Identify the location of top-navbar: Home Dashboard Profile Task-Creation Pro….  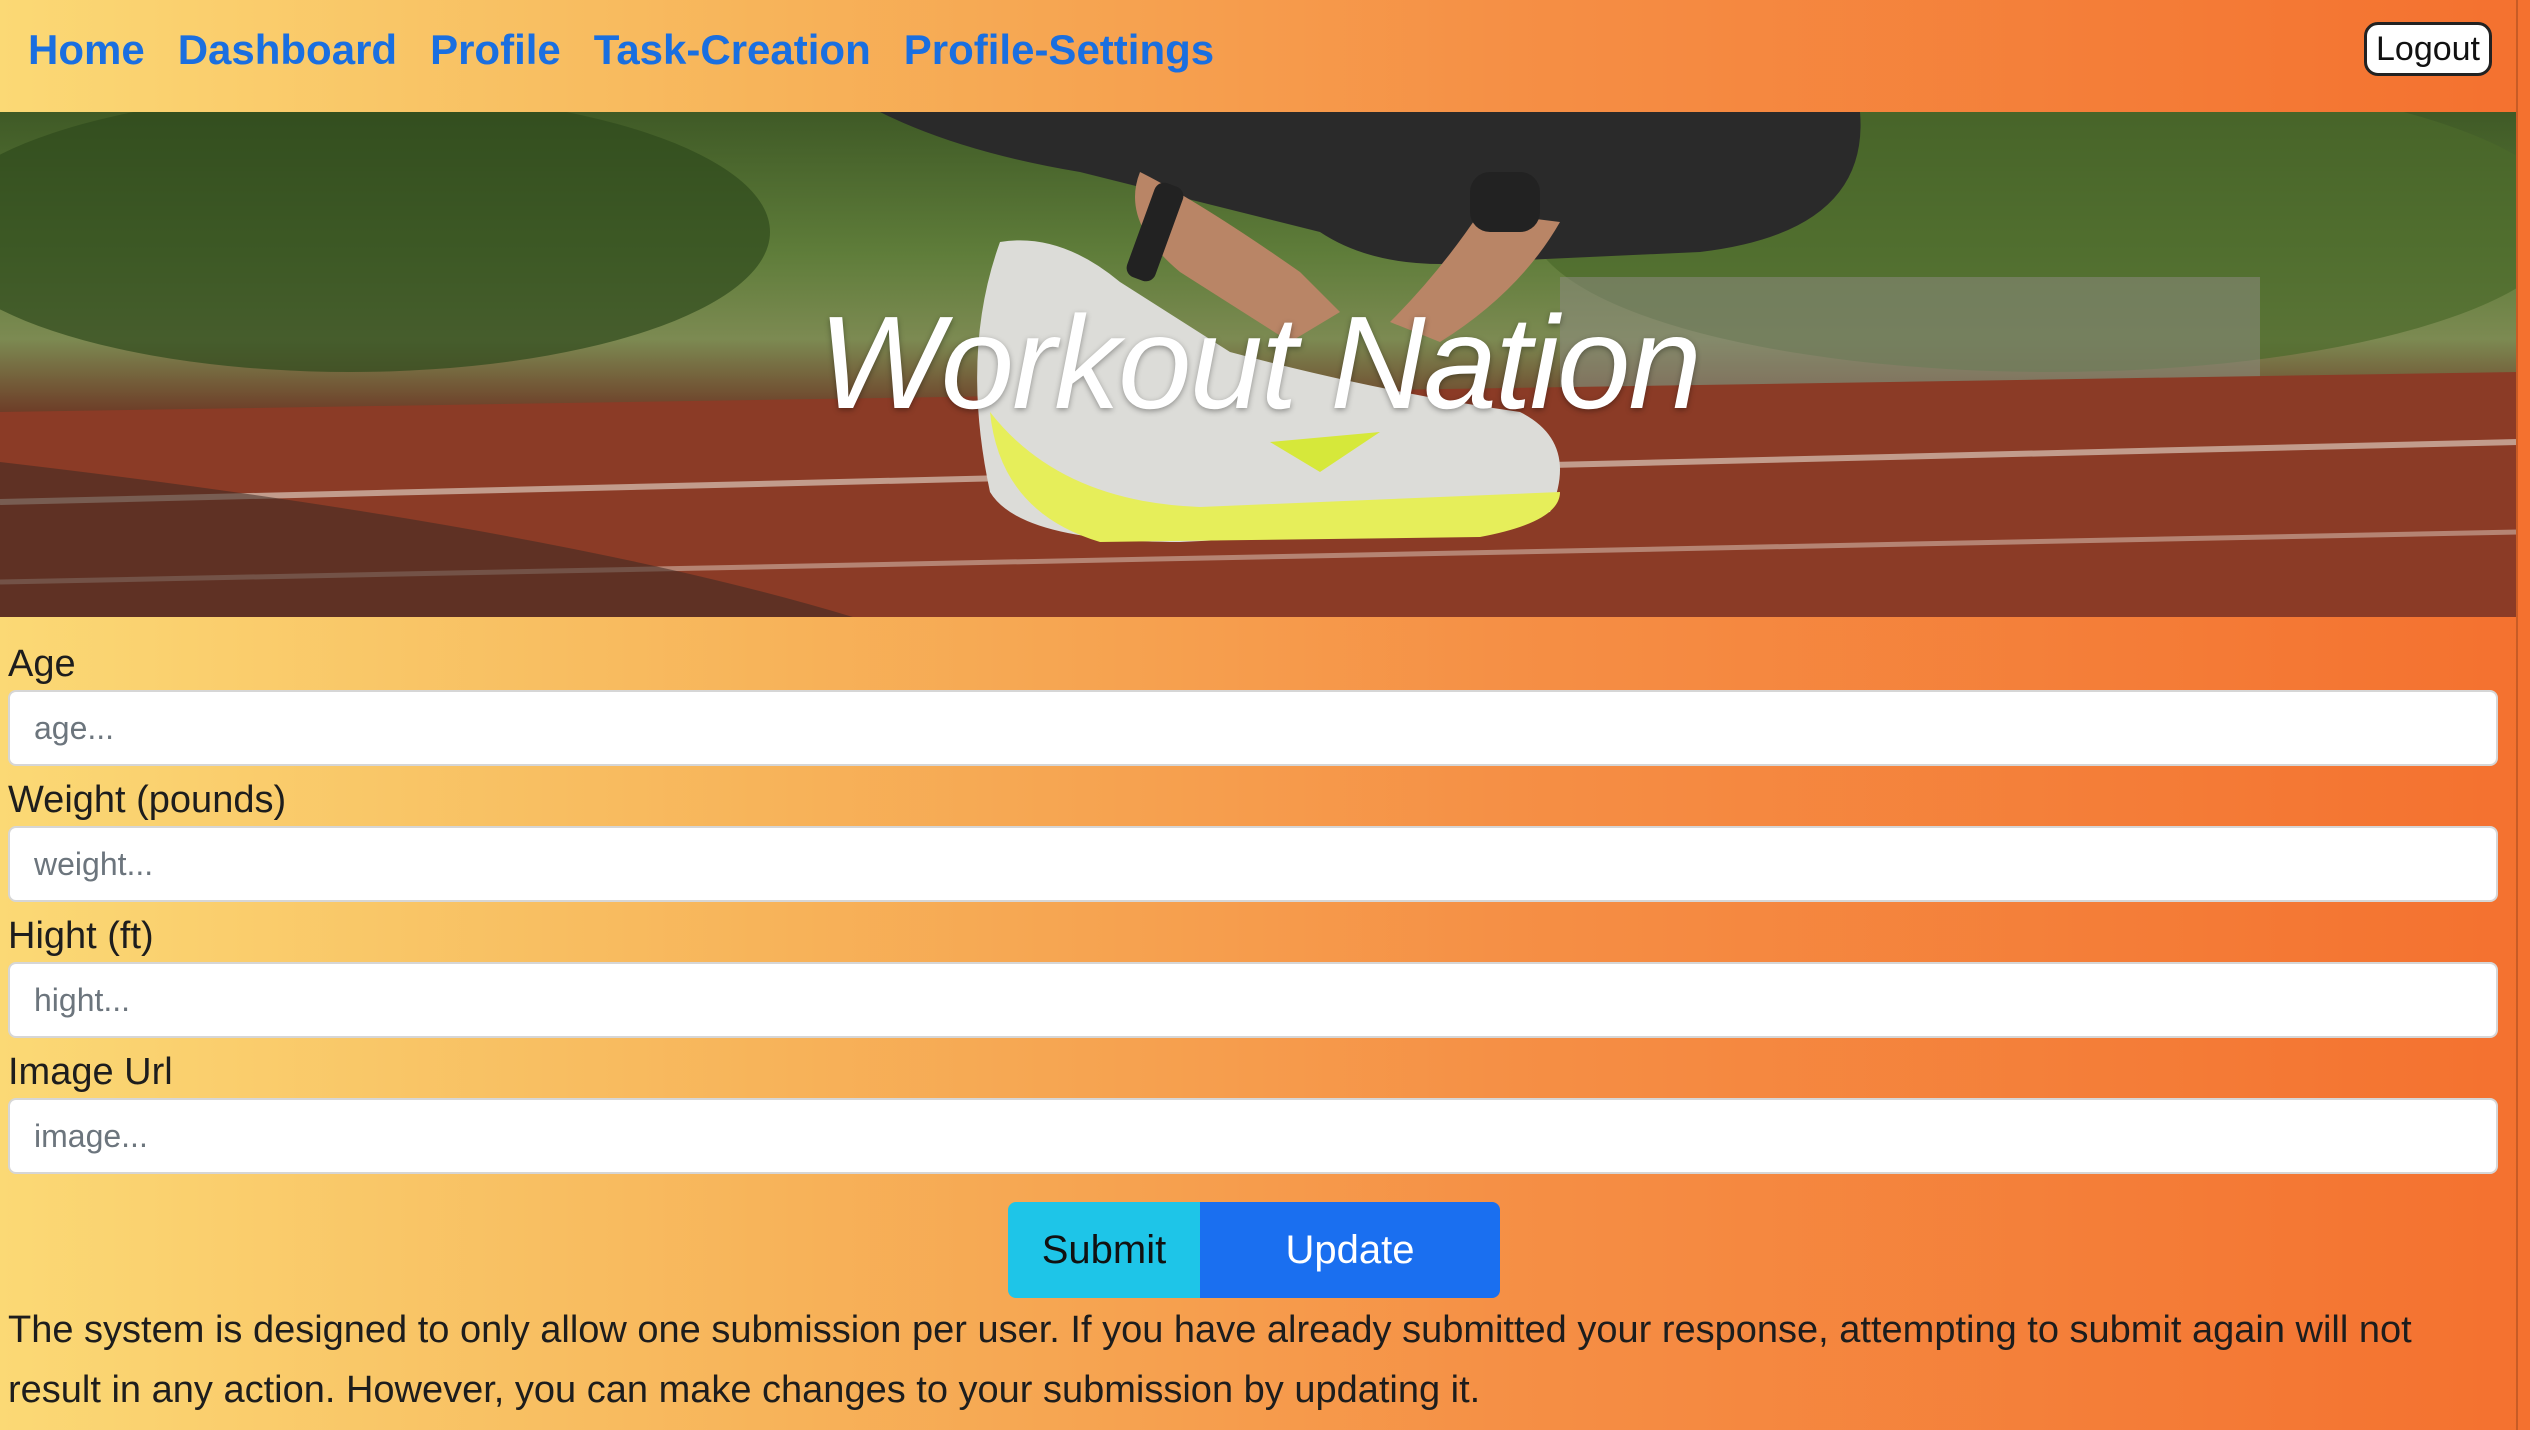
(1259, 56).